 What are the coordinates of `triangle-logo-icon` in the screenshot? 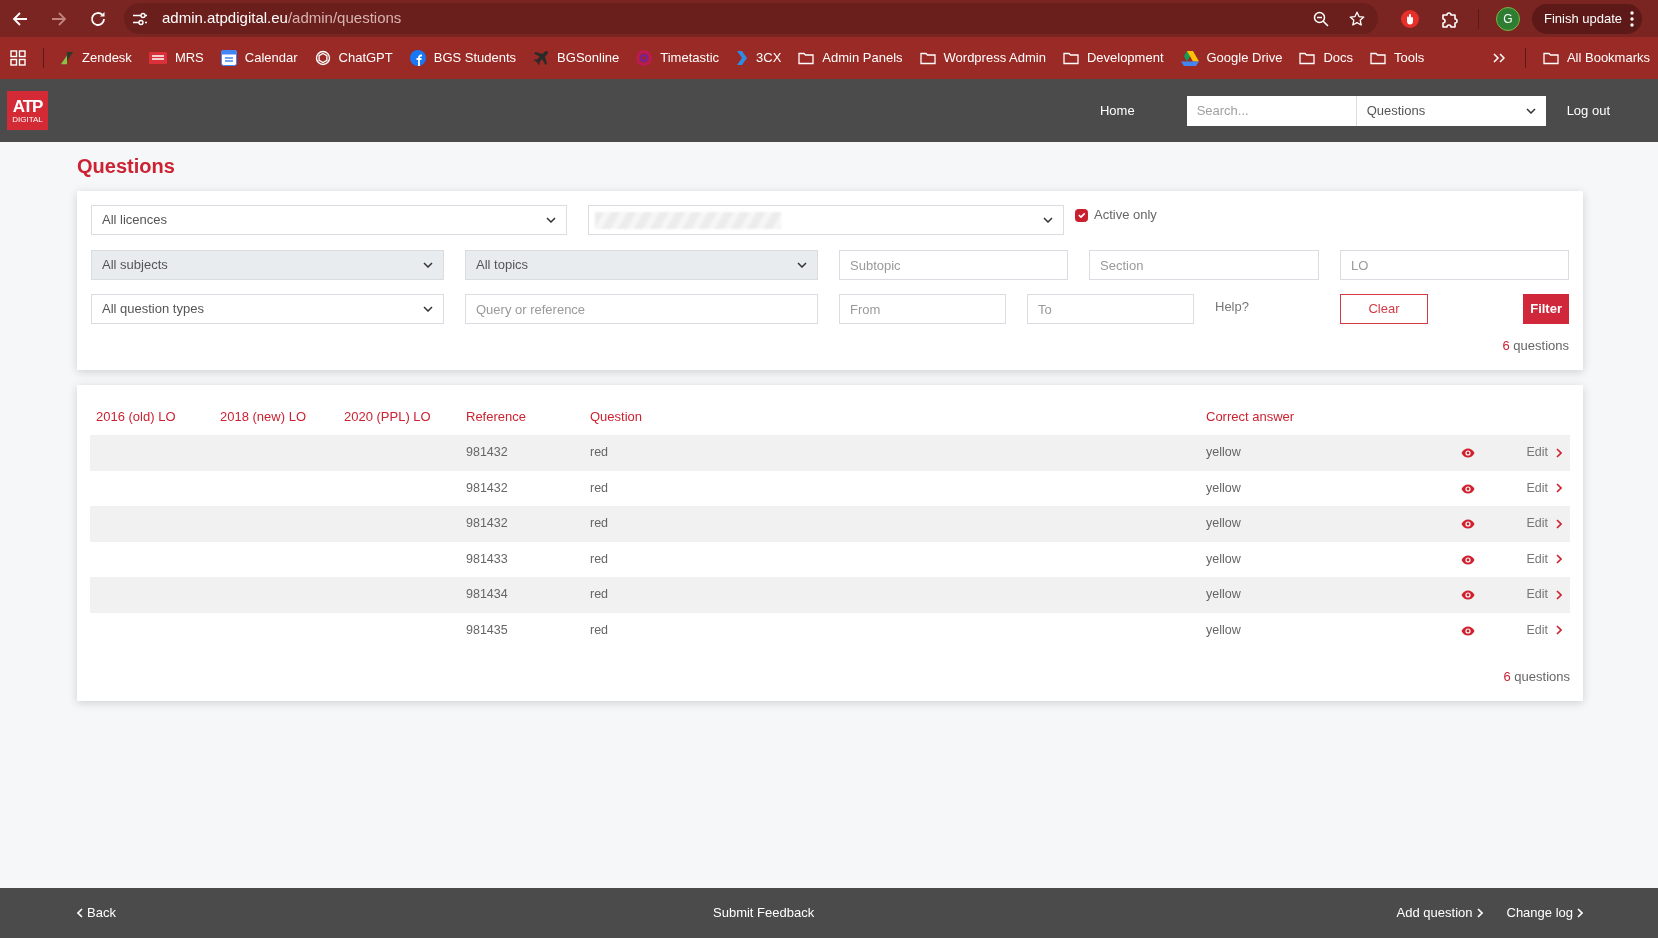 It's located at (1189, 58).